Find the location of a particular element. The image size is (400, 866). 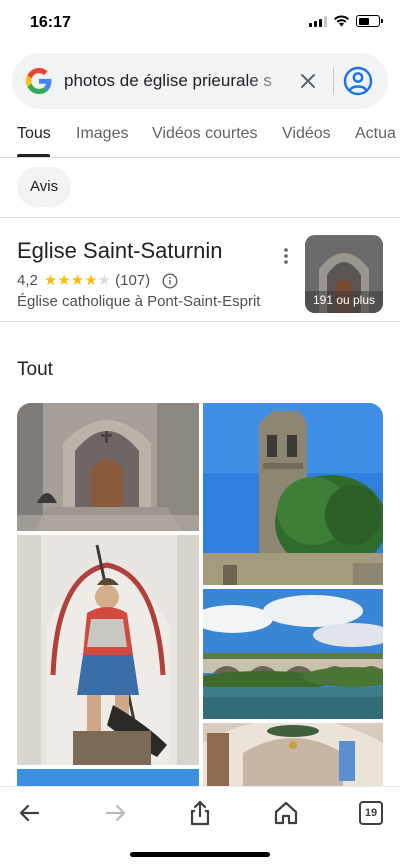

place-title: Eglise Saint-Saturnin is located at coordinates (119, 251).